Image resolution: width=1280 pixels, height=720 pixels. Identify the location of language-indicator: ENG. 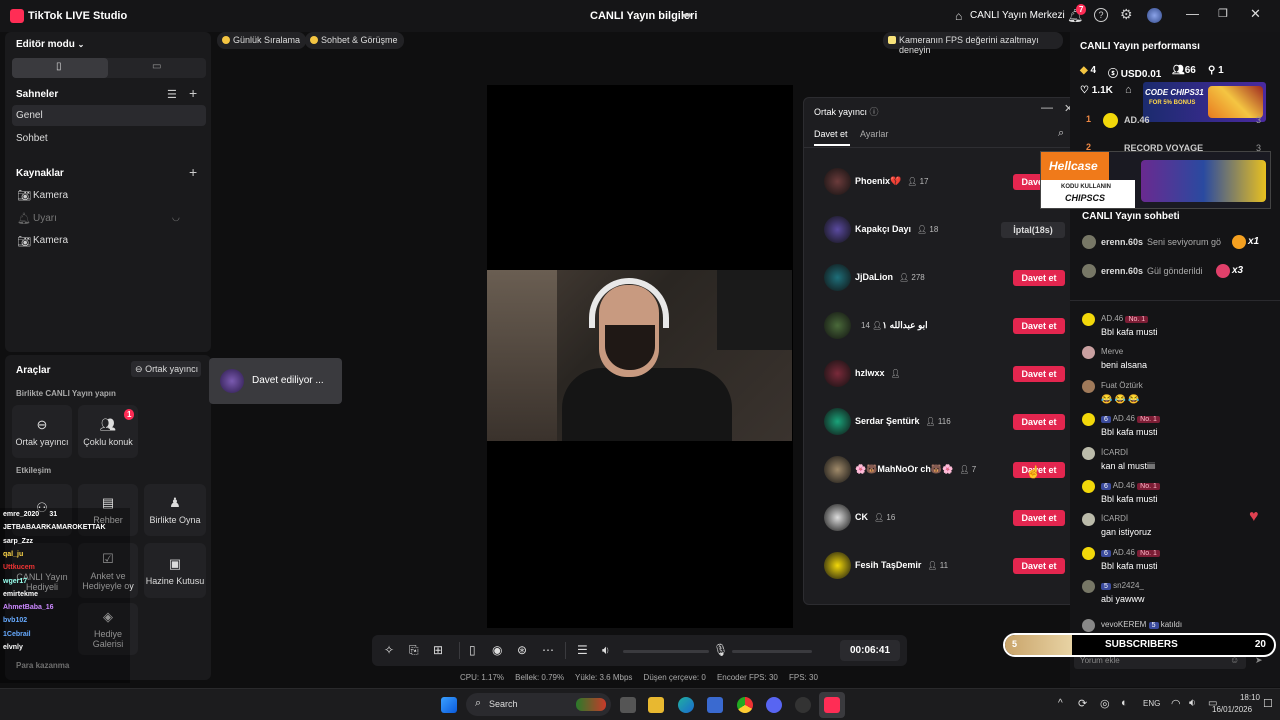
(1151, 703).